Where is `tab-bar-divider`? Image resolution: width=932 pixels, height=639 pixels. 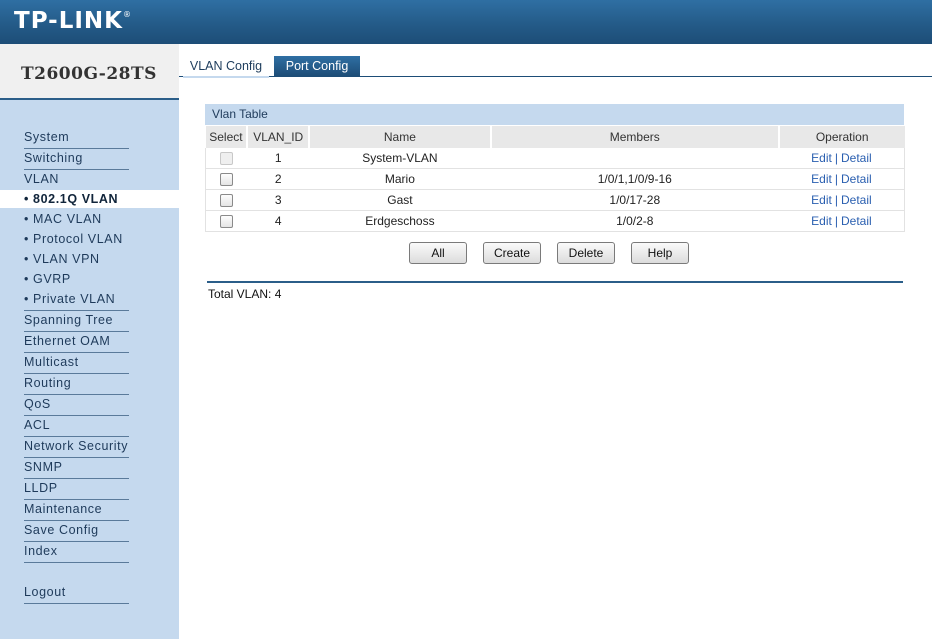
tab-bar-divider is located at coordinates (555, 76).